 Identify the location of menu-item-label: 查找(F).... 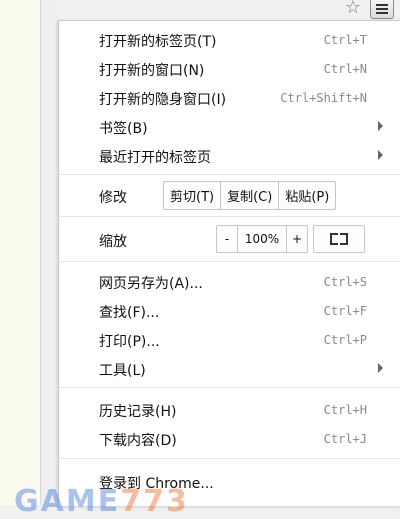
(129, 313).